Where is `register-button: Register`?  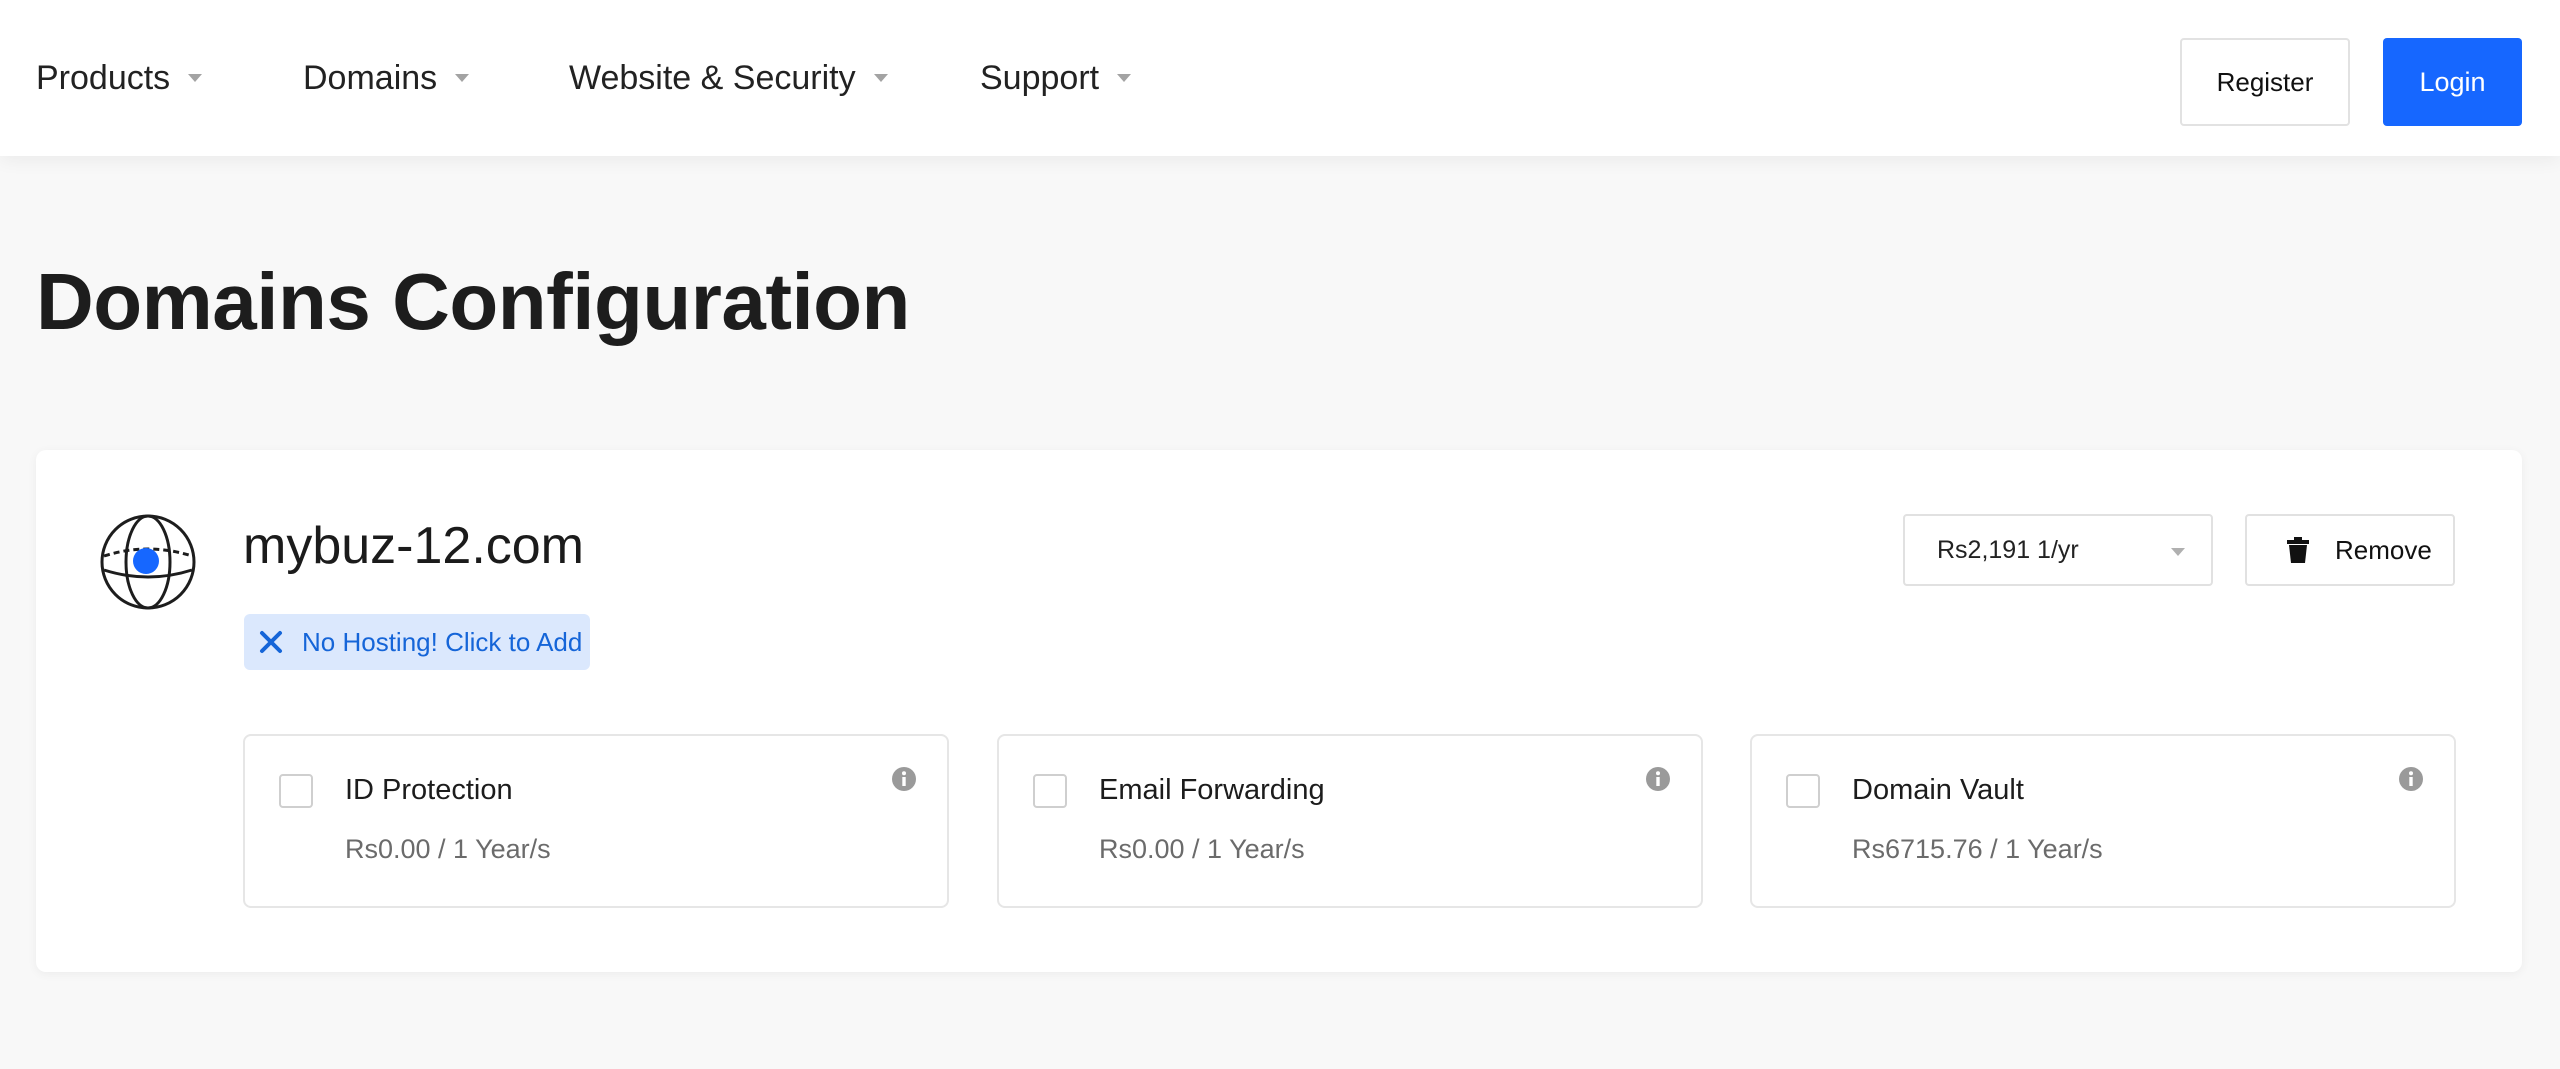
register-button: Register is located at coordinates (2265, 82).